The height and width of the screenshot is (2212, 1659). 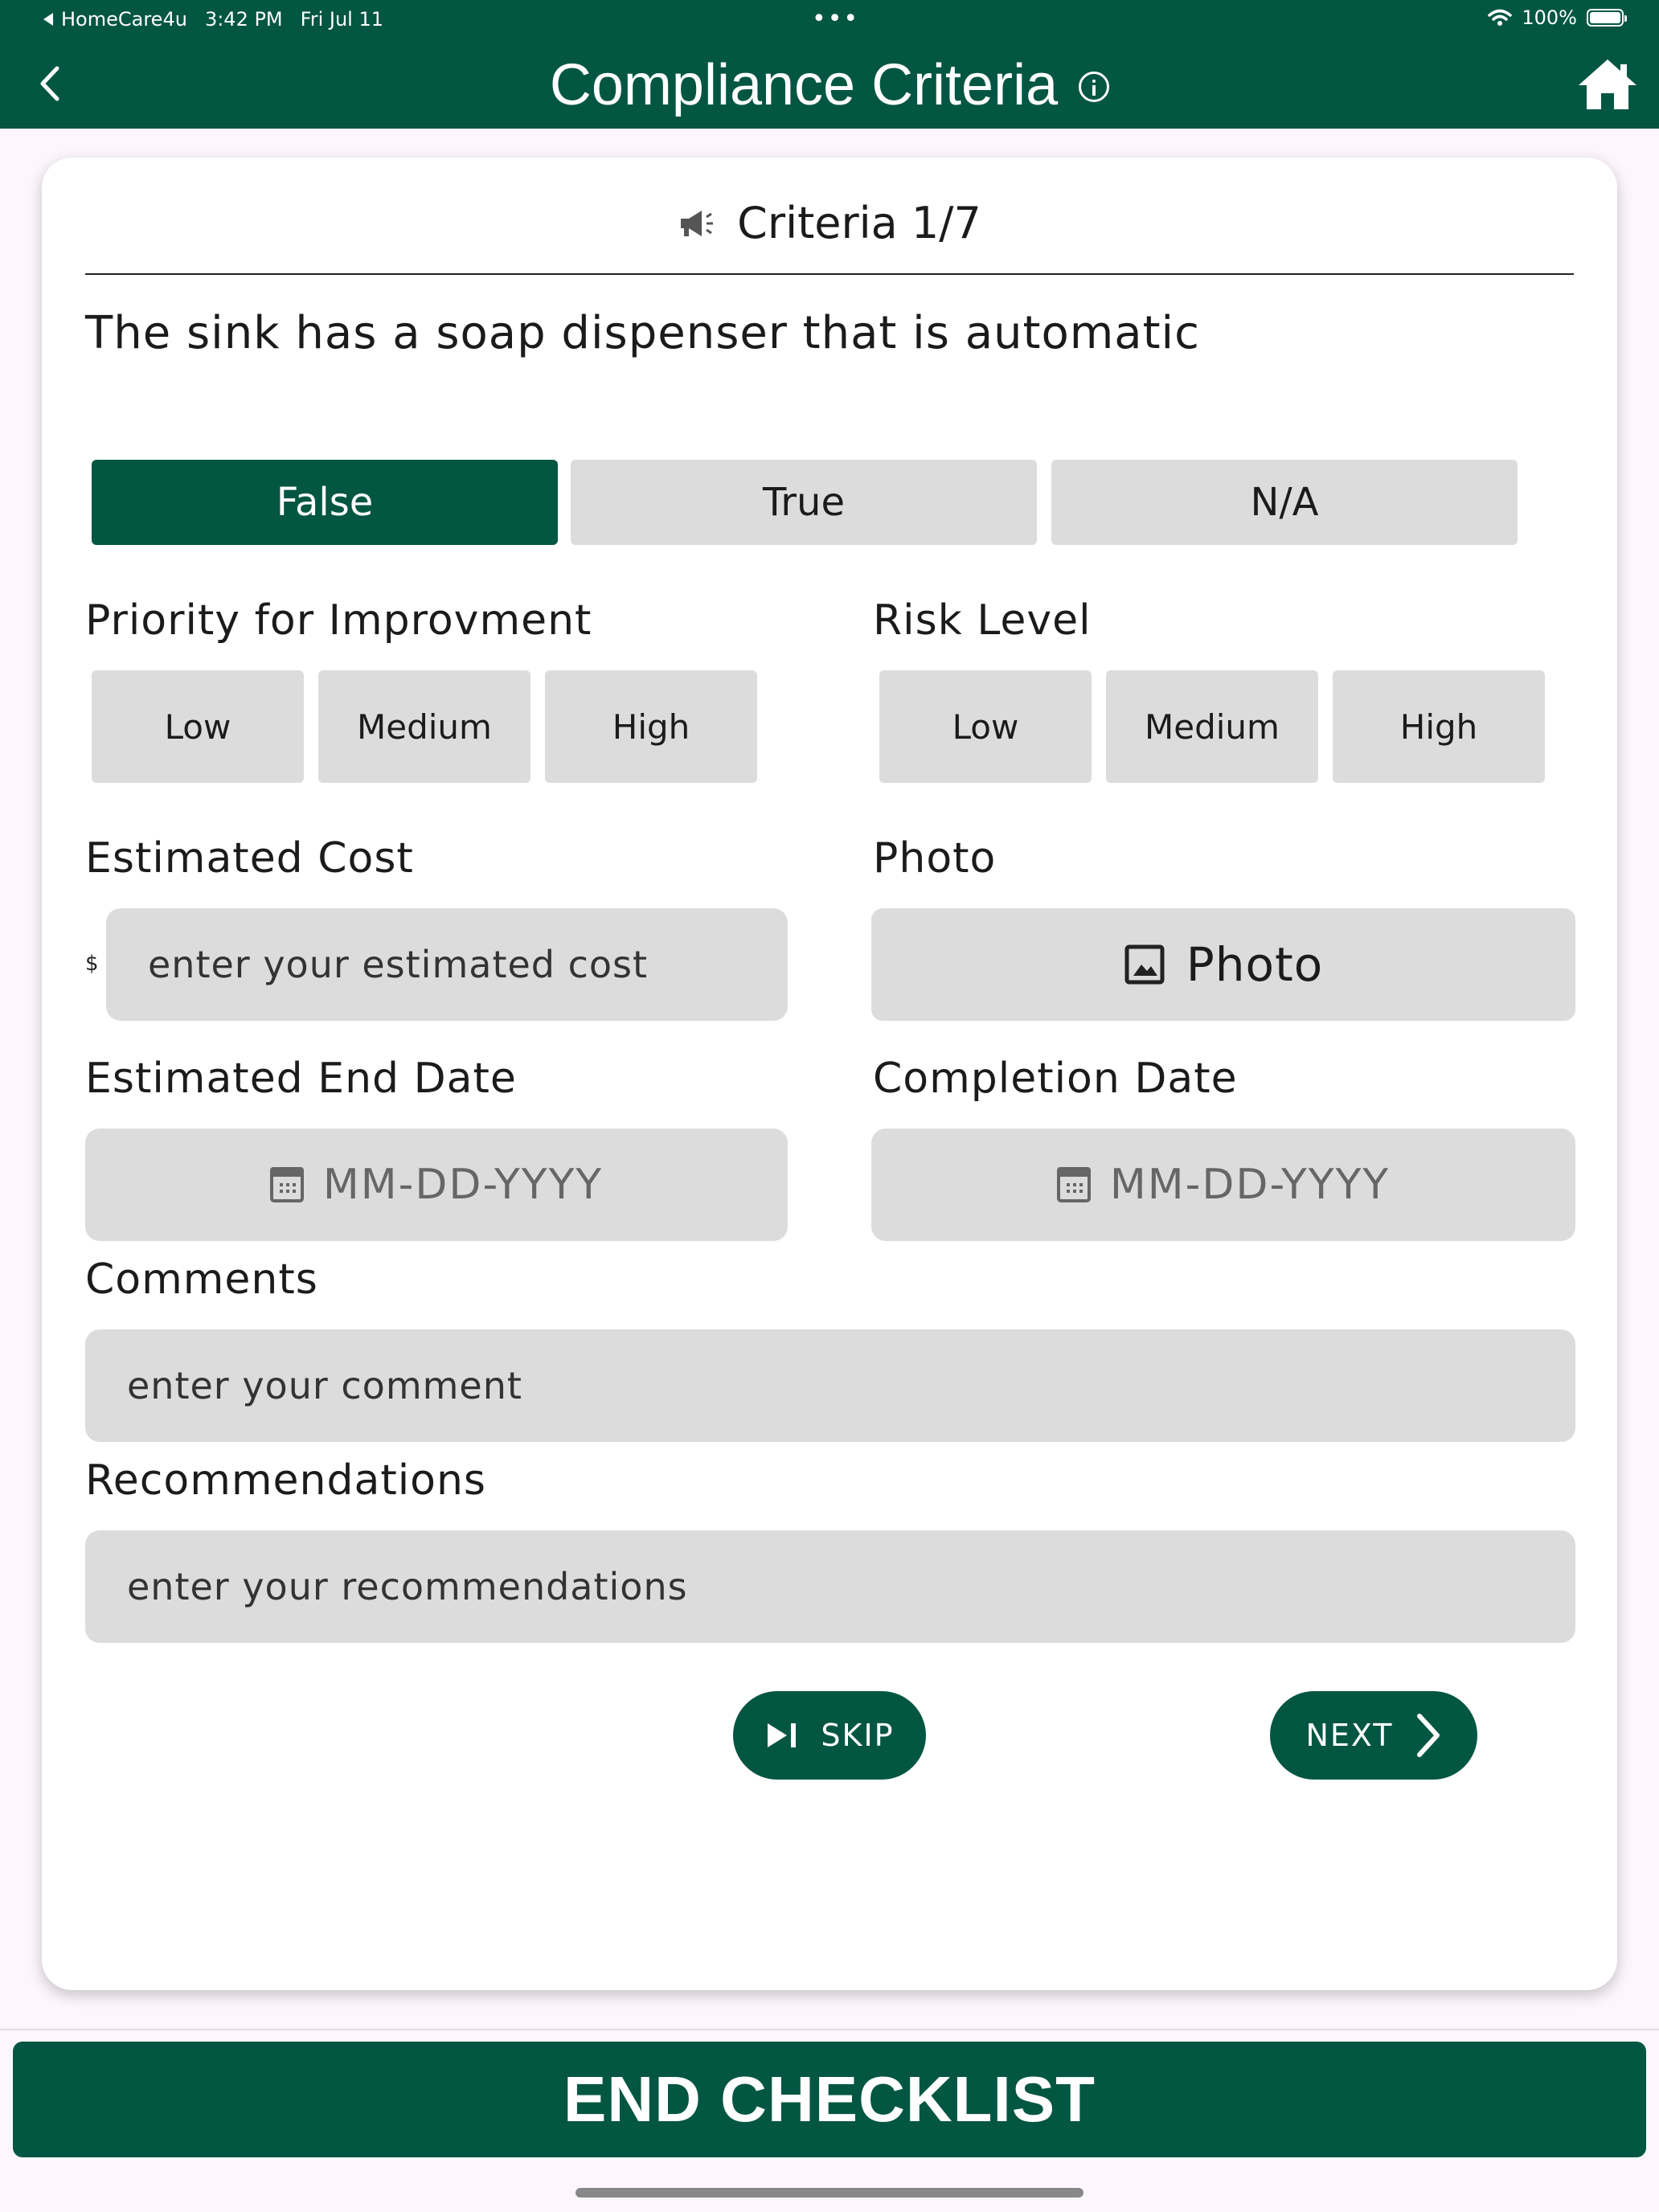 I want to click on battery-percent: 100%, so click(x=1549, y=17).